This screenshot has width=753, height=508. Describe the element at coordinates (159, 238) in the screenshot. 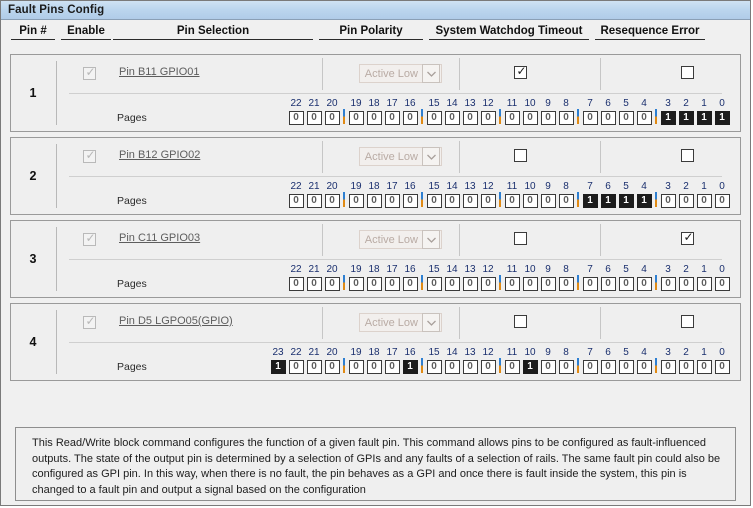

I see `pin-selection-link: Pin C11 GPIO03` at that location.